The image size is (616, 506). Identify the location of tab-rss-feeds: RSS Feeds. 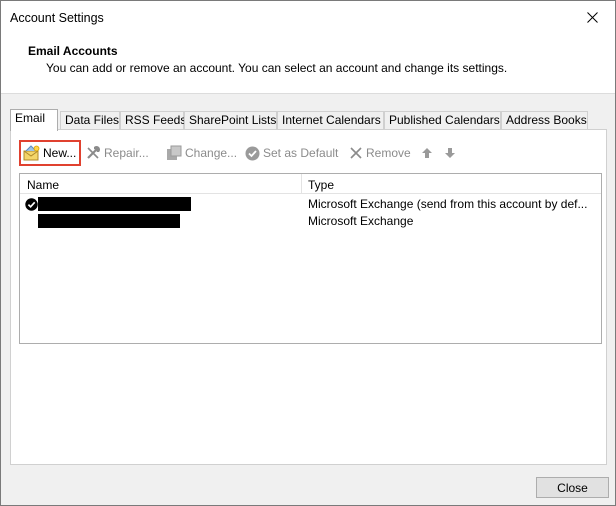
(153, 120).